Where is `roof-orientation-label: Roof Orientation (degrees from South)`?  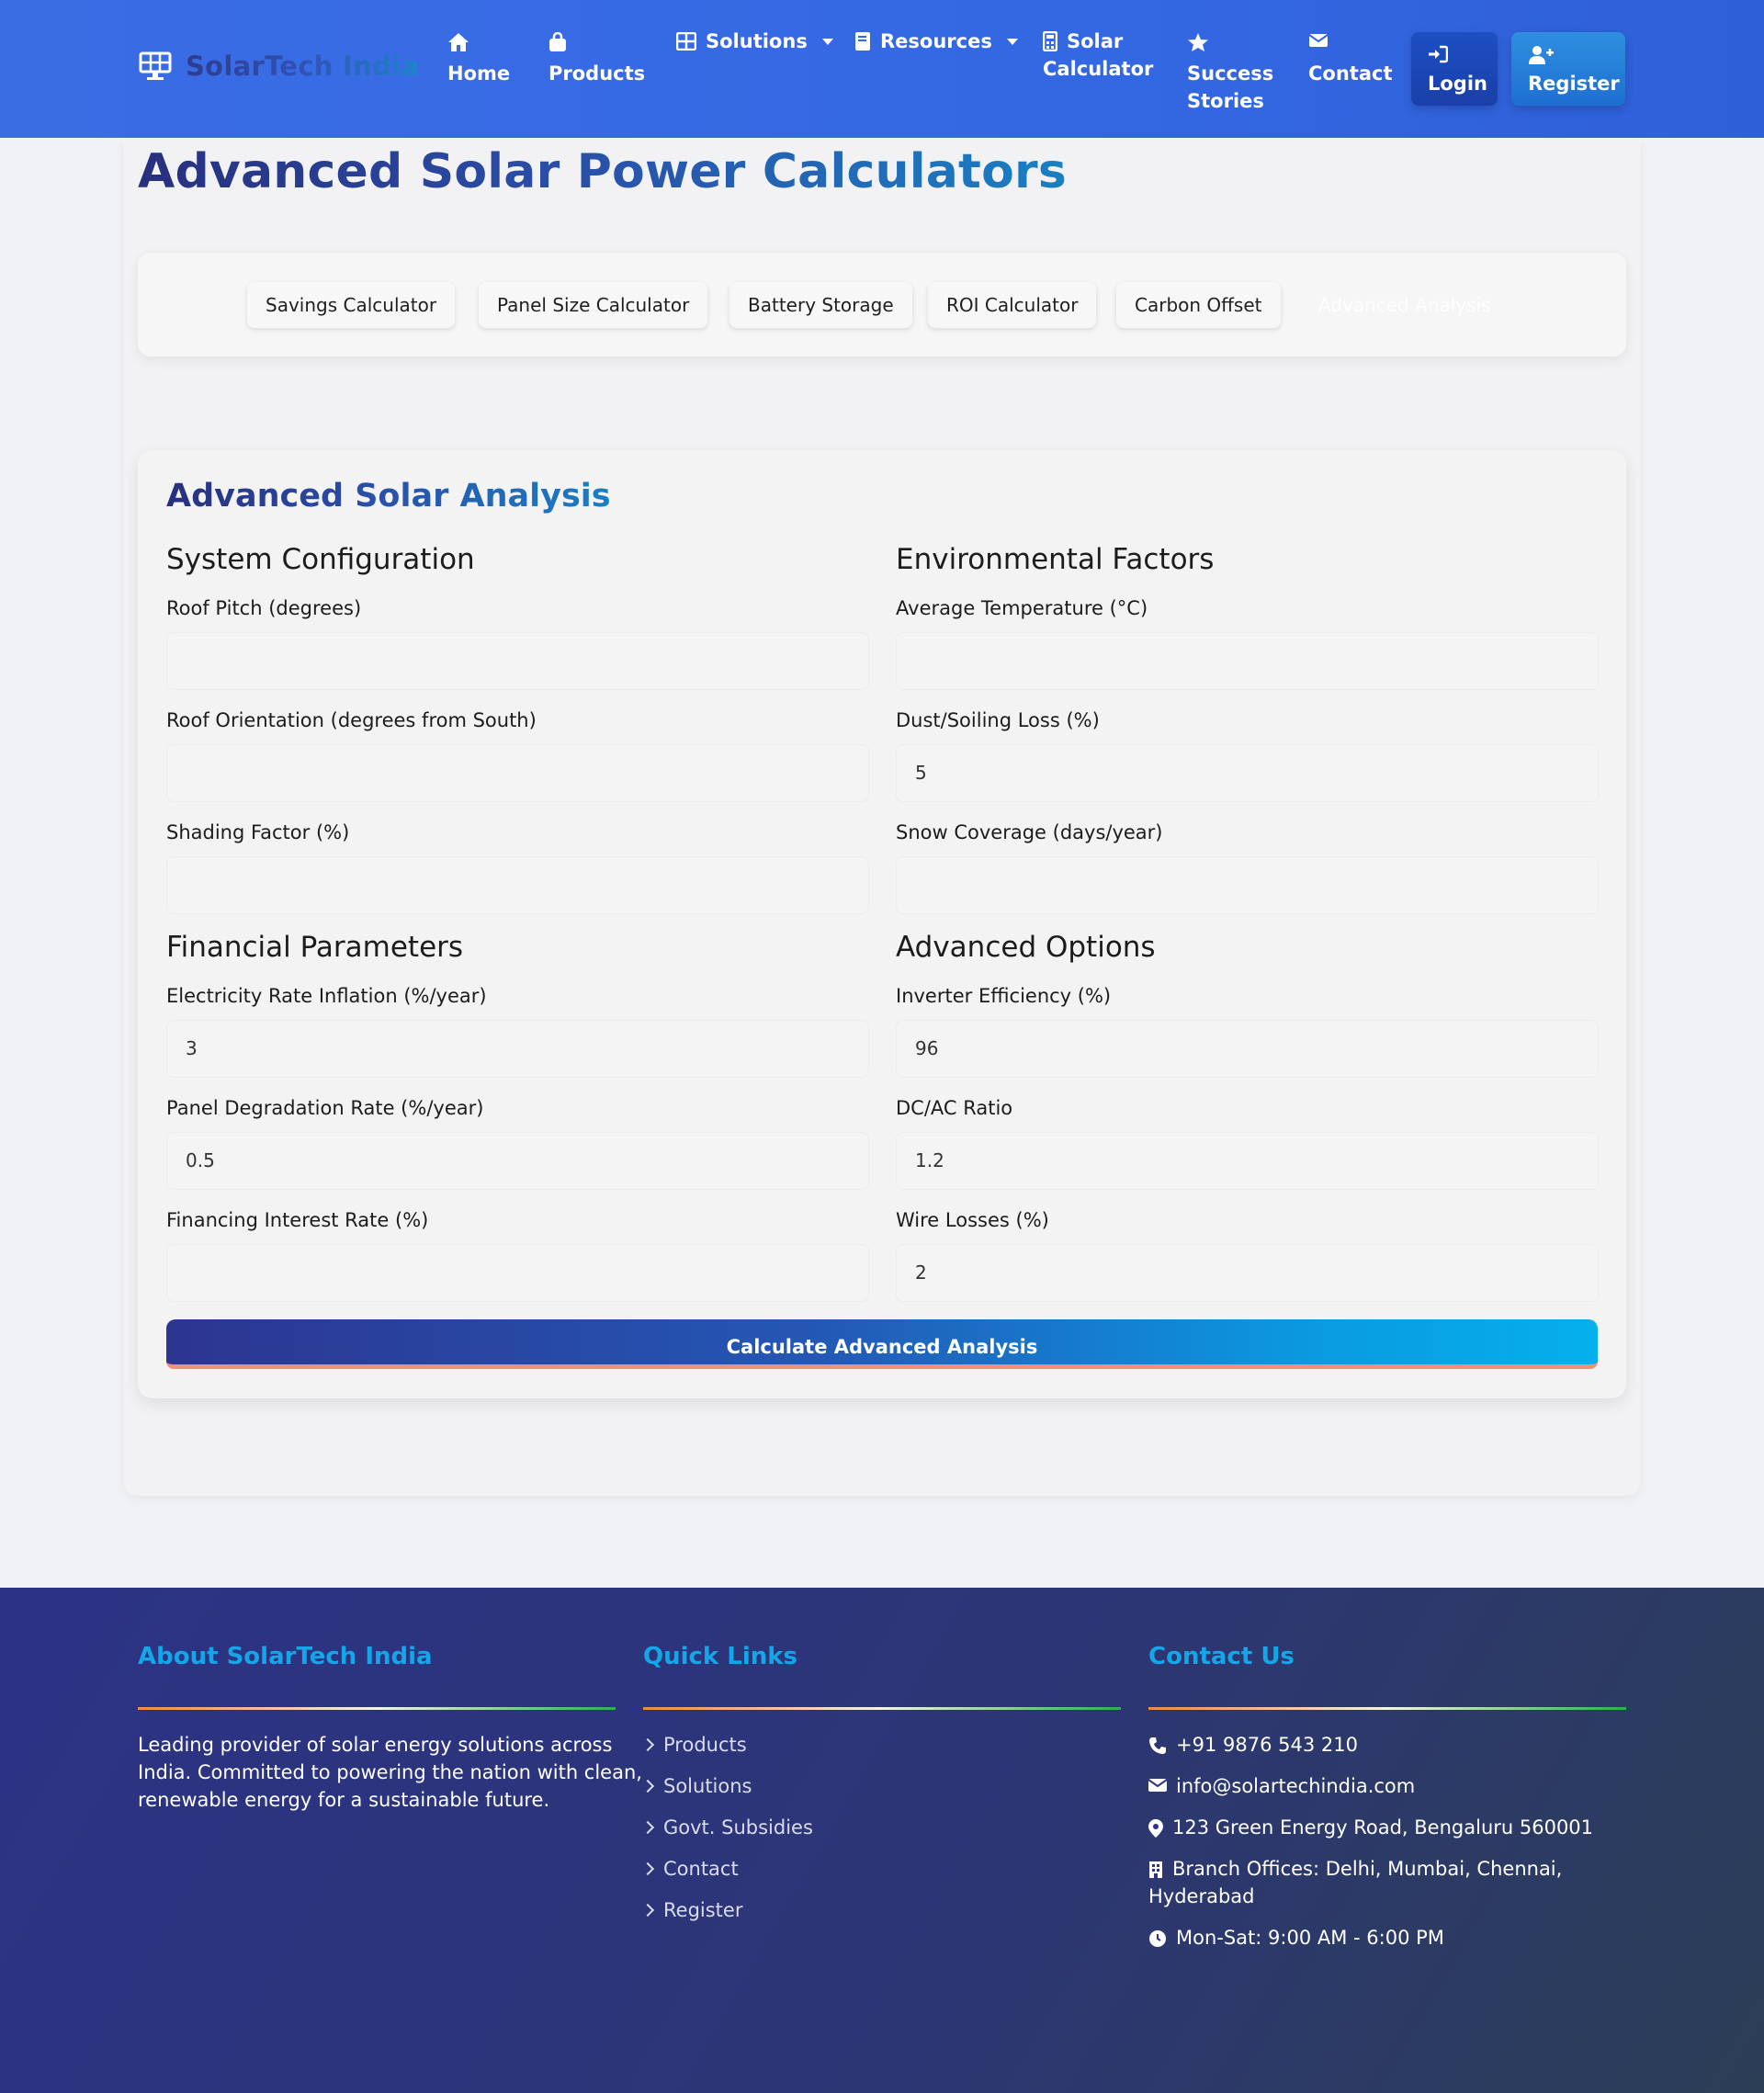
roof-orientation-label: Roof Orientation (degrees from South) is located at coordinates (351, 720).